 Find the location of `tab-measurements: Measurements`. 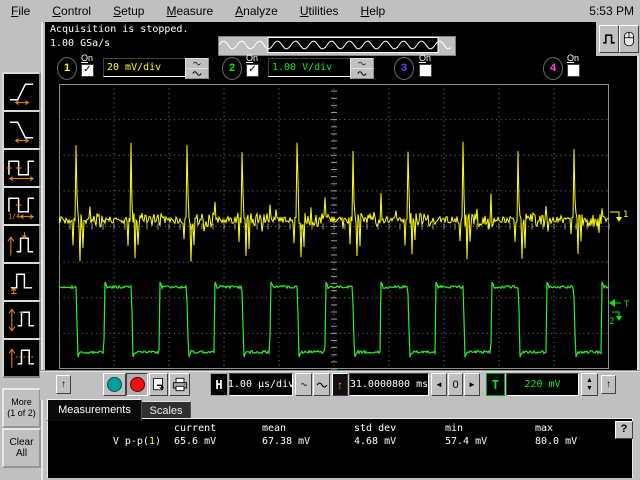

tab-measurements: Measurements is located at coordinates (94, 410).